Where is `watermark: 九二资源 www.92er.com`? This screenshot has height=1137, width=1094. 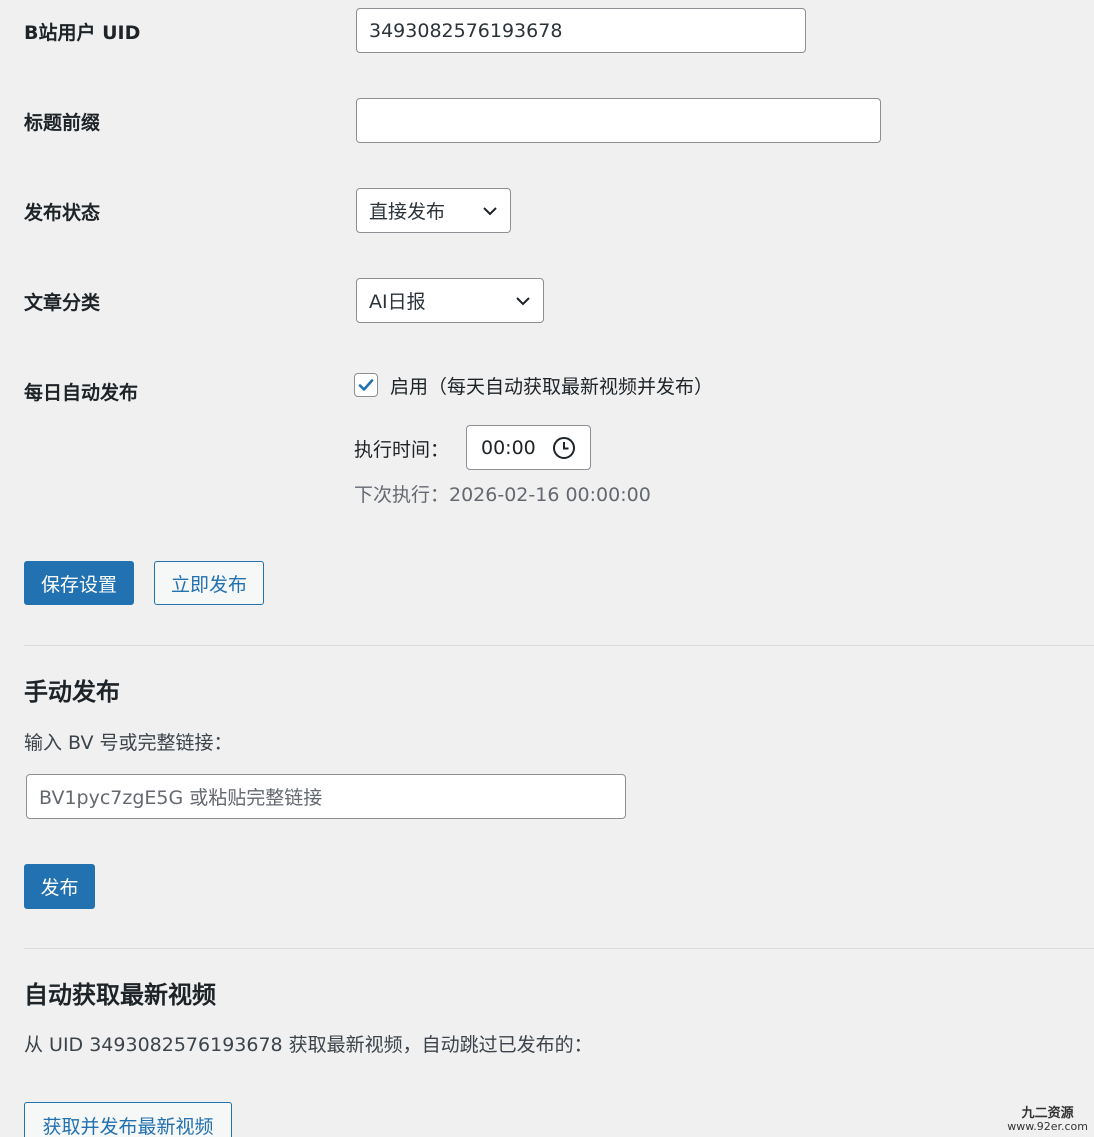 watermark: 九二资源 www.92er.com is located at coordinates (1047, 1120).